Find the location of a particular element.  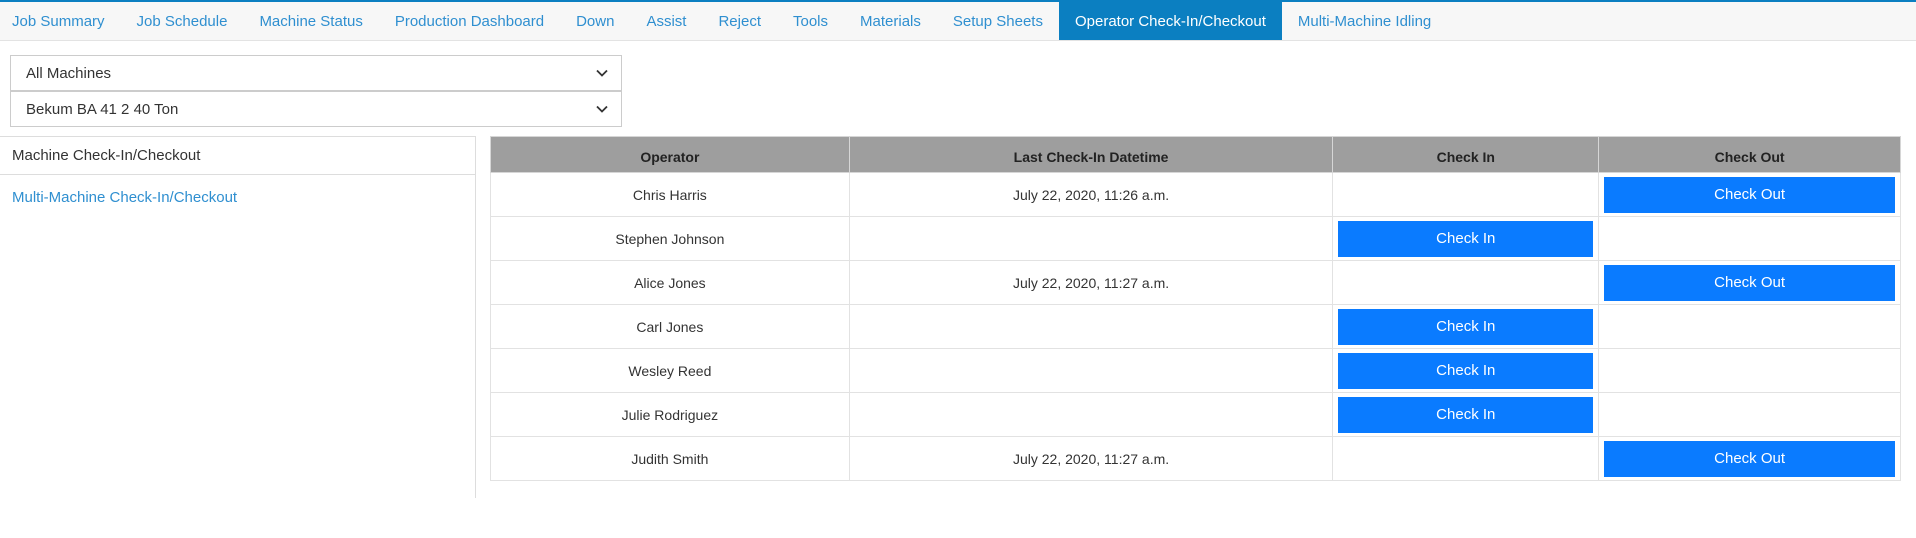

tab-down: Down is located at coordinates (595, 21).